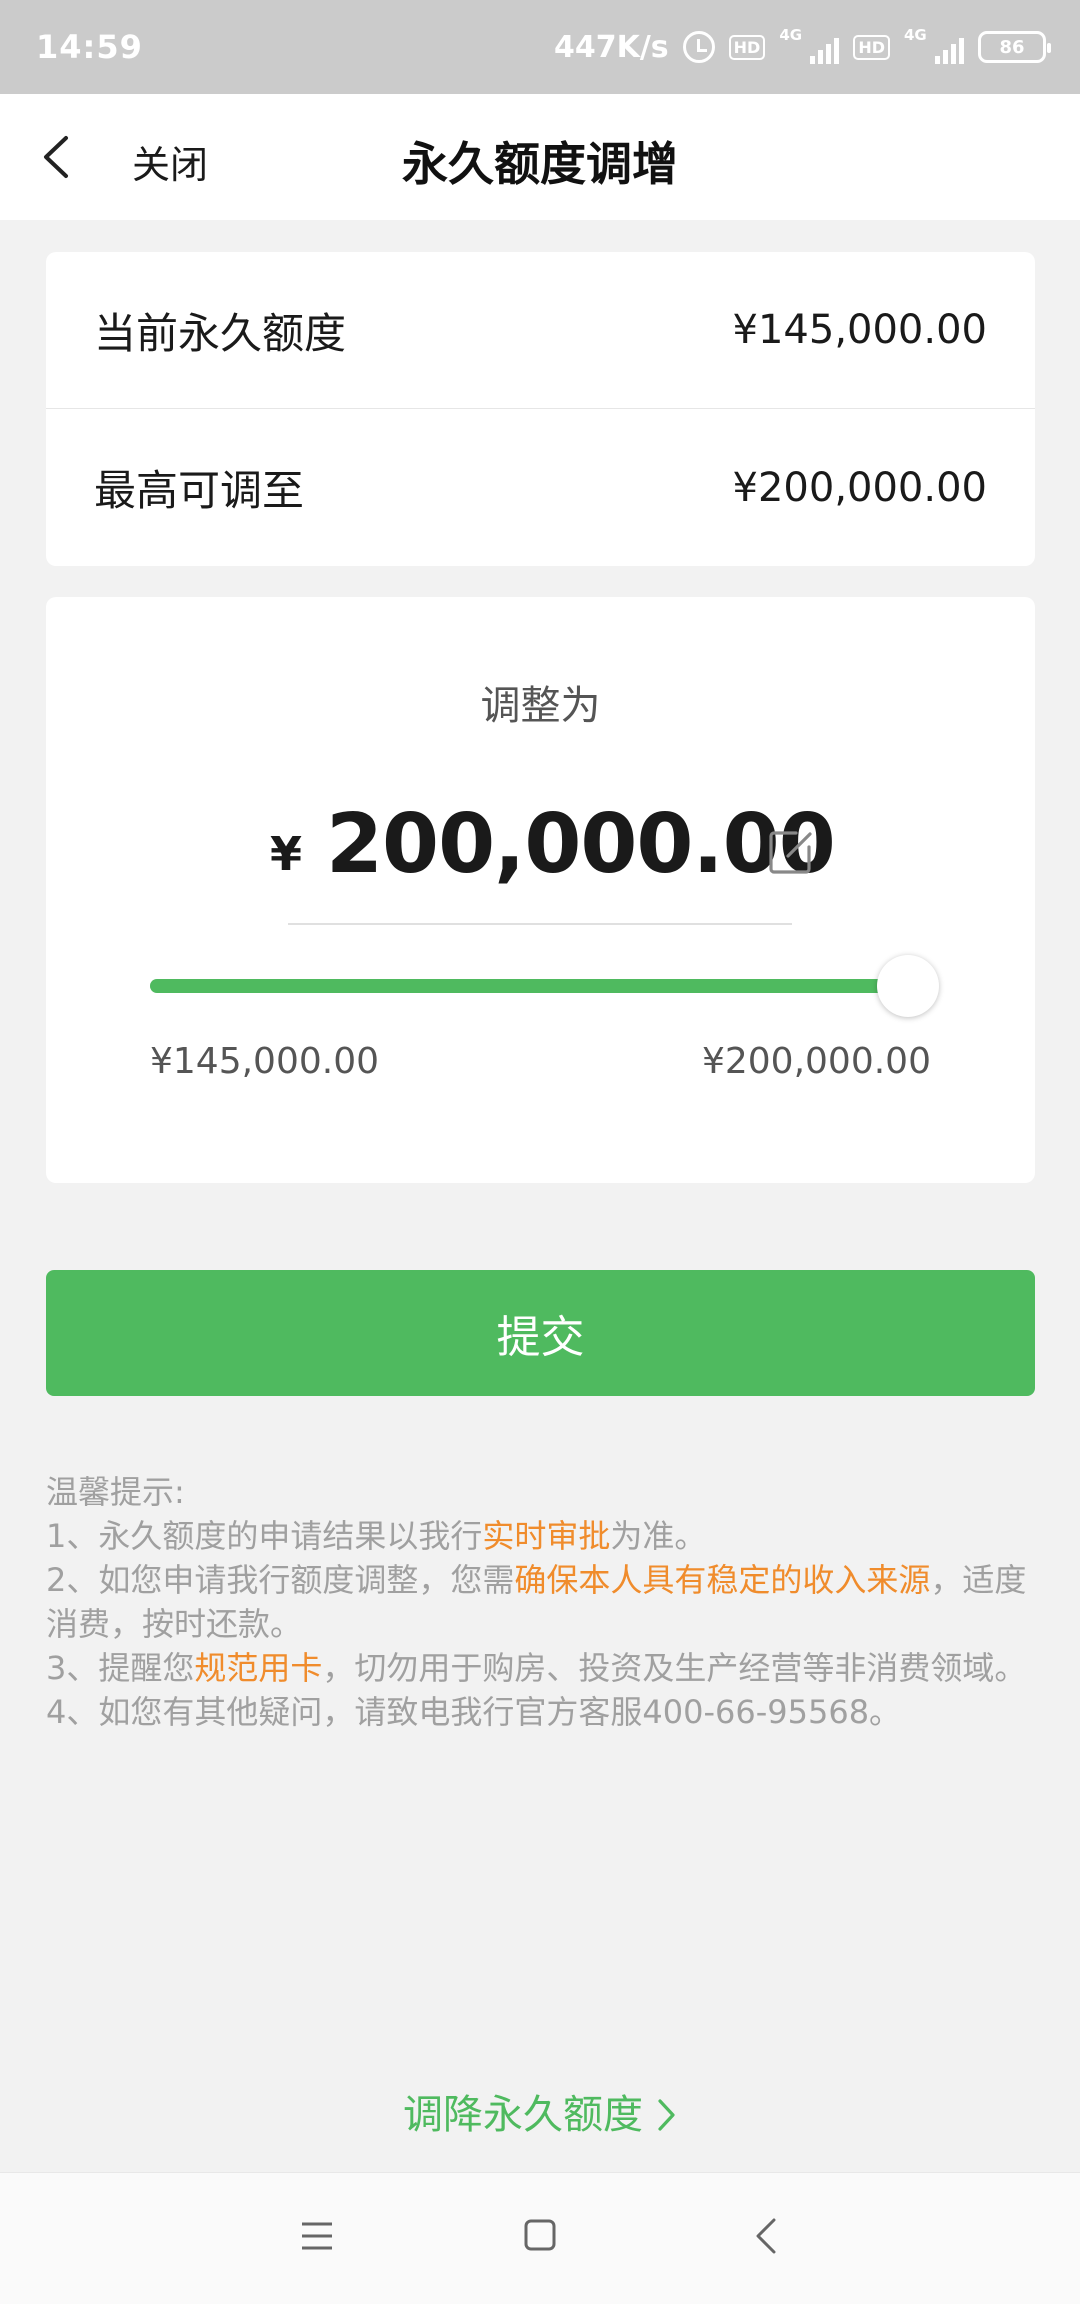 The width and height of the screenshot is (1080, 2304). I want to click on amount-slider-fill, so click(529, 986).